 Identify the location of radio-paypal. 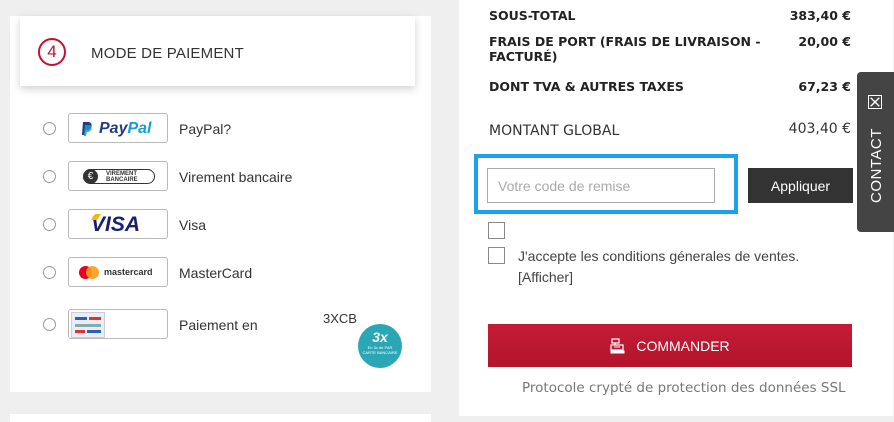
(49, 128).